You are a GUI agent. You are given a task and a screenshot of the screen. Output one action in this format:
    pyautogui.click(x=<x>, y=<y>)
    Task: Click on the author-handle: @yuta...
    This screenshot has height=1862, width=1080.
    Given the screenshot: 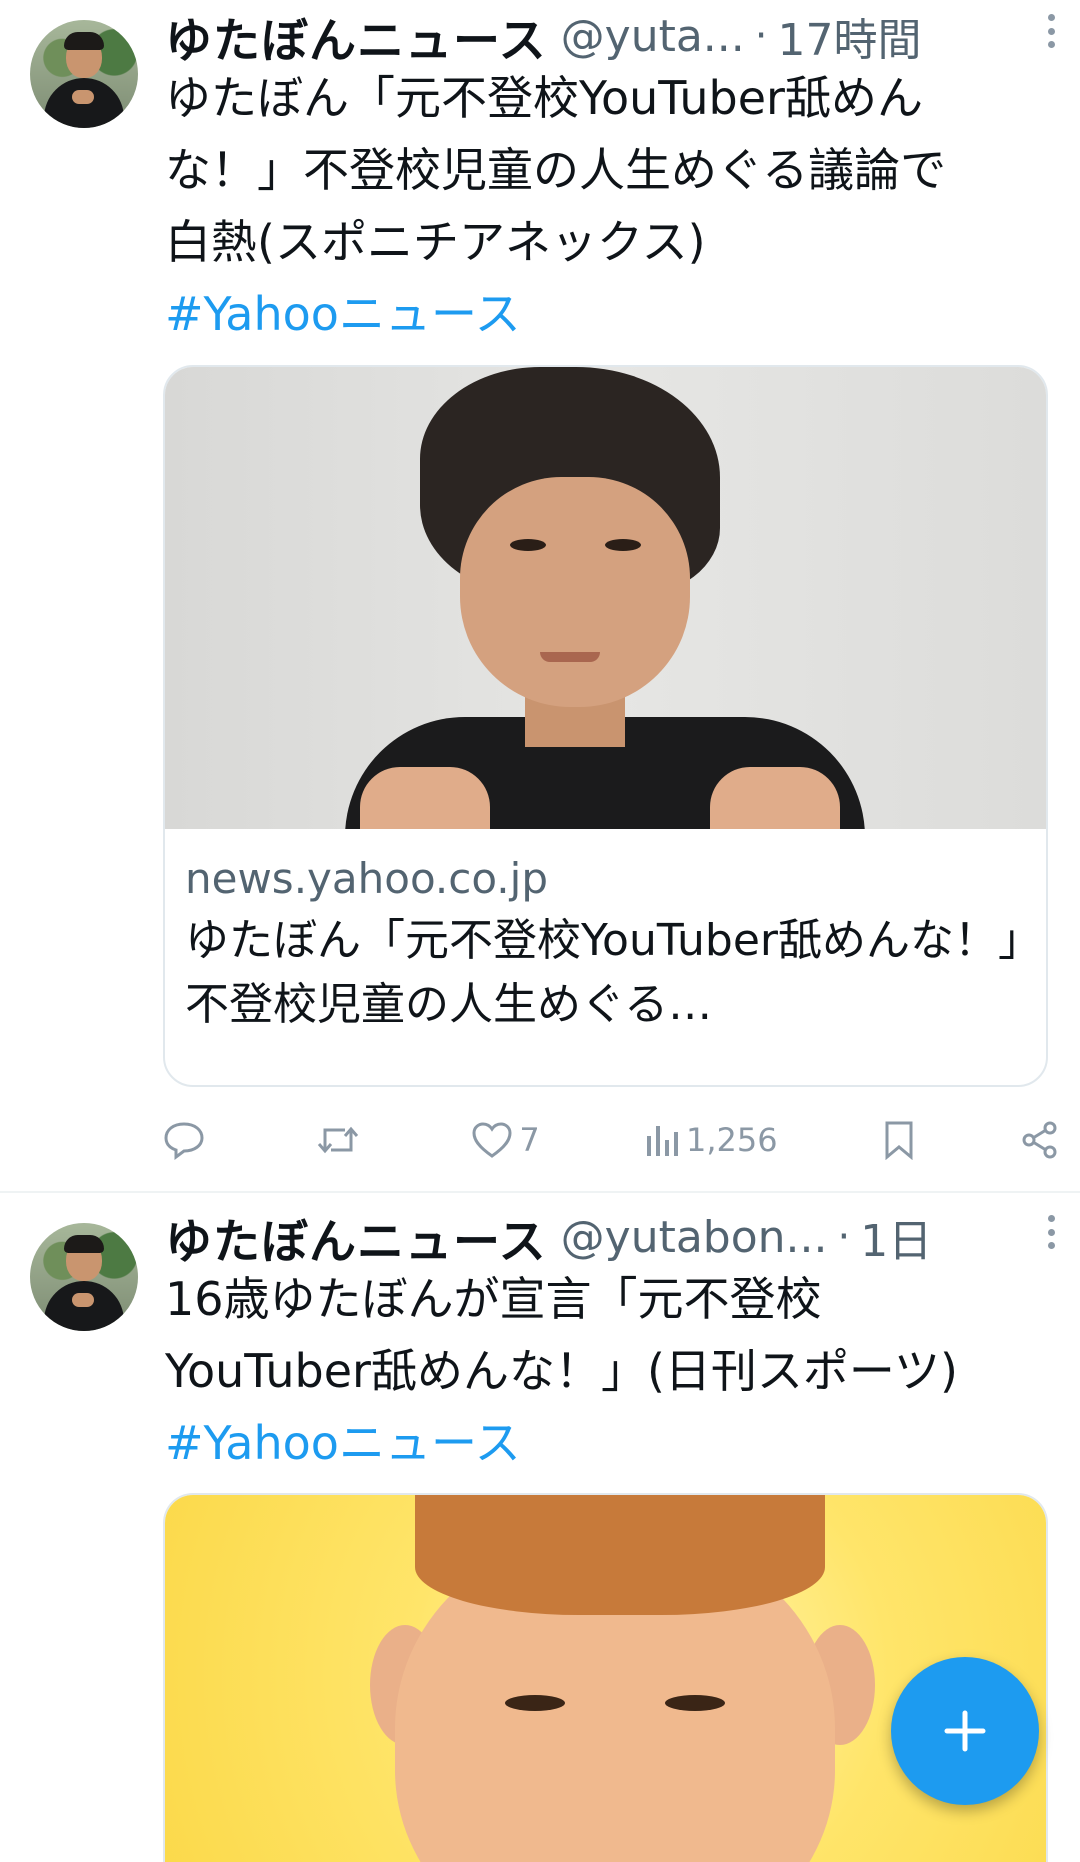 What is the action you would take?
    pyautogui.click(x=653, y=36)
    